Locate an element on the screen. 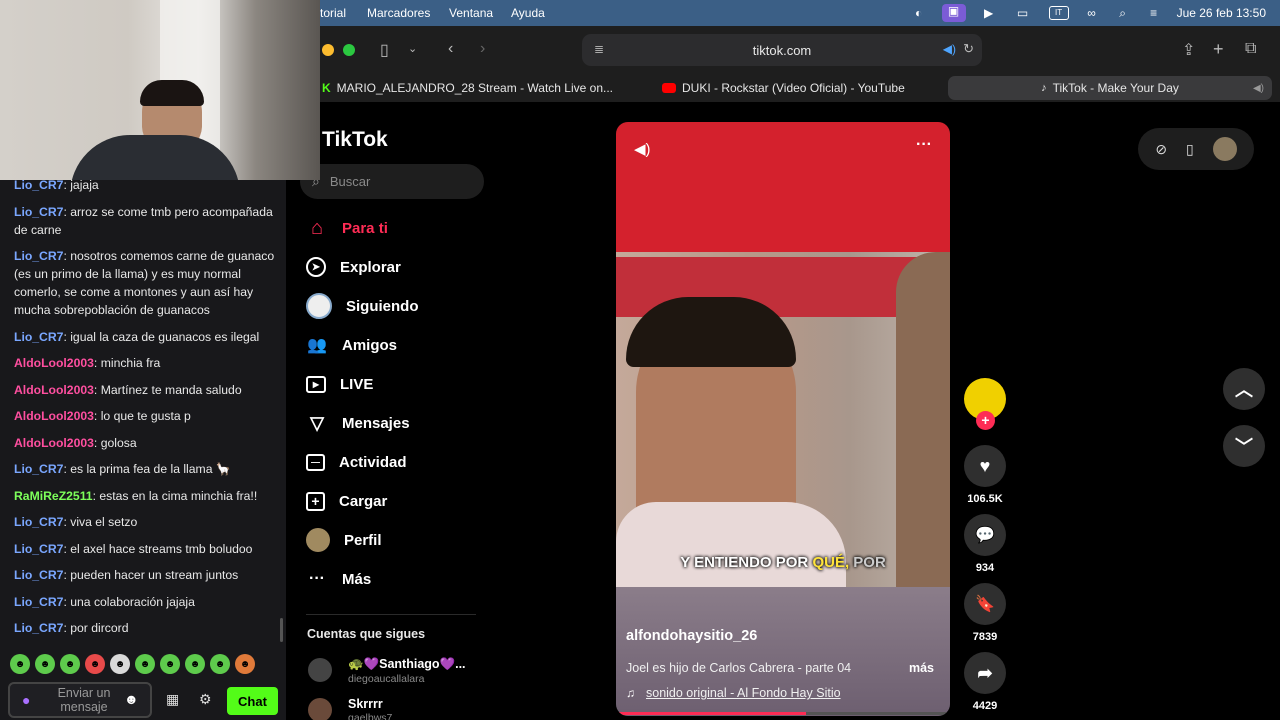  nav-mas: ··· Más is located at coordinates (338, 579).